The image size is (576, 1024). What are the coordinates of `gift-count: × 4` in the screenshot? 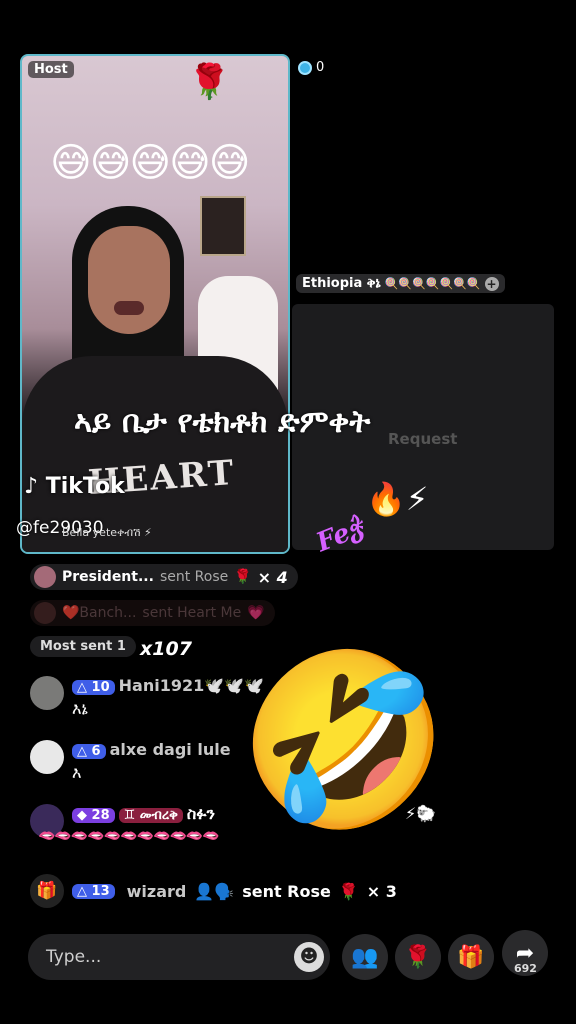 It's located at (272, 577).